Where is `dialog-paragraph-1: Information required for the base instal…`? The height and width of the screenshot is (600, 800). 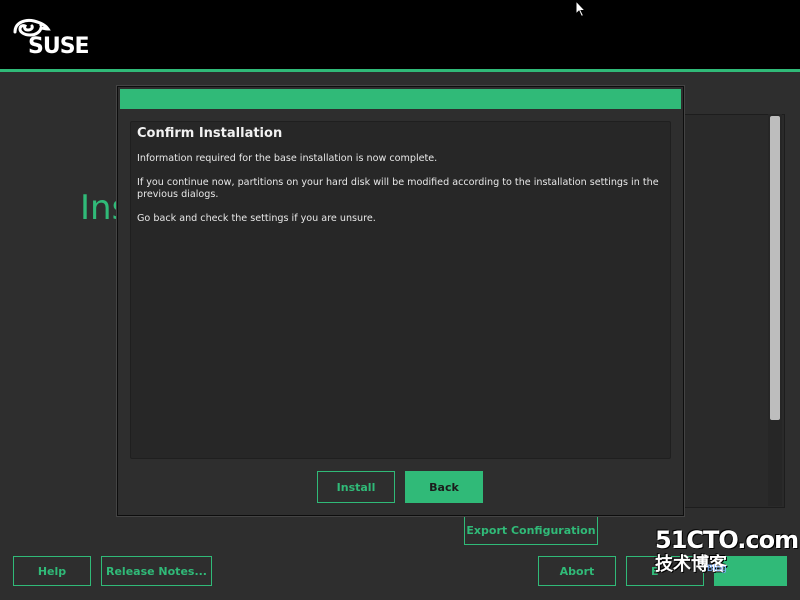
dialog-paragraph-1: Information required for the base instal… is located at coordinates (287, 158).